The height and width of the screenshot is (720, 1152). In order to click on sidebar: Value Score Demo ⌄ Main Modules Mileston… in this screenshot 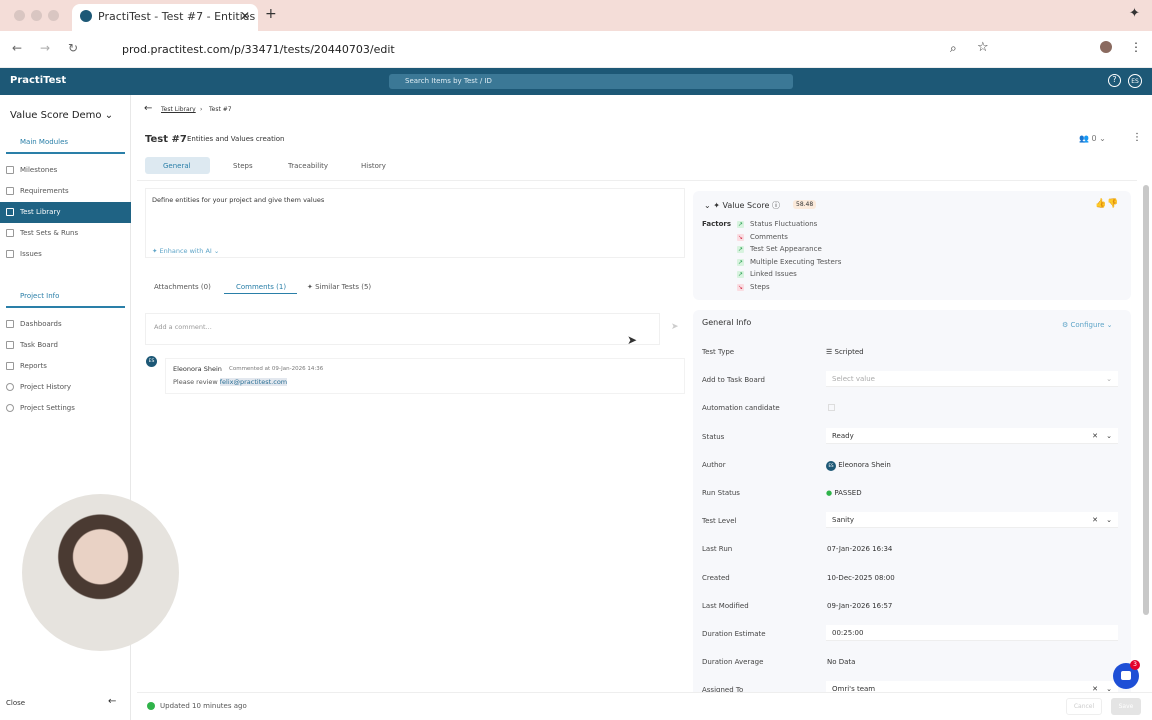, I will do `click(89, 407)`.